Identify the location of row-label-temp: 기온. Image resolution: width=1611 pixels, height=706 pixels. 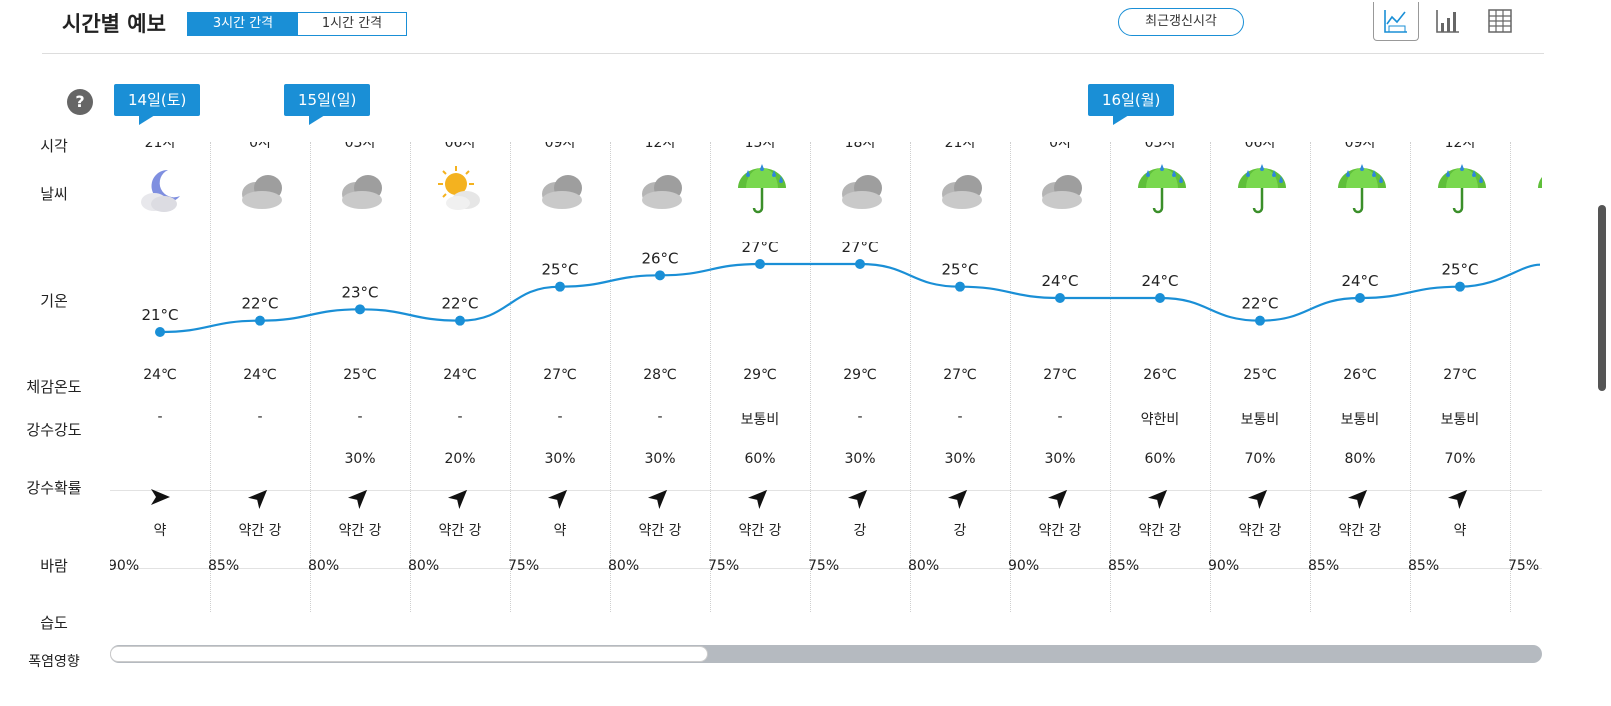
(54, 301).